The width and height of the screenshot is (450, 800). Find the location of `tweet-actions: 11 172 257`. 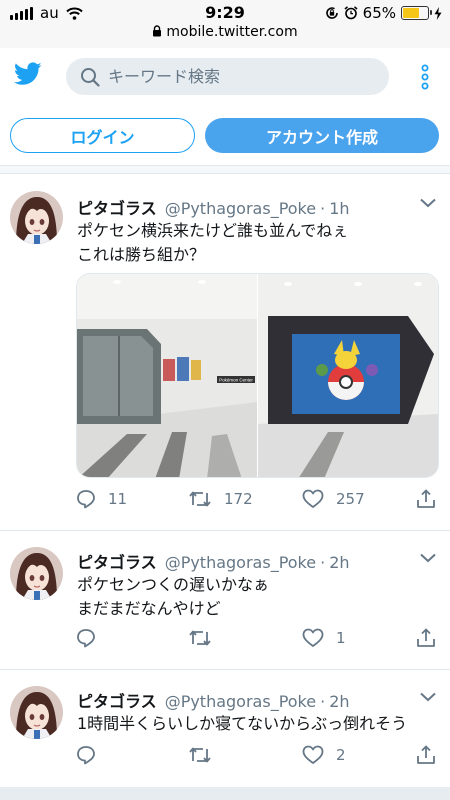

tweet-actions: 11 172 257 is located at coordinates (258, 502).